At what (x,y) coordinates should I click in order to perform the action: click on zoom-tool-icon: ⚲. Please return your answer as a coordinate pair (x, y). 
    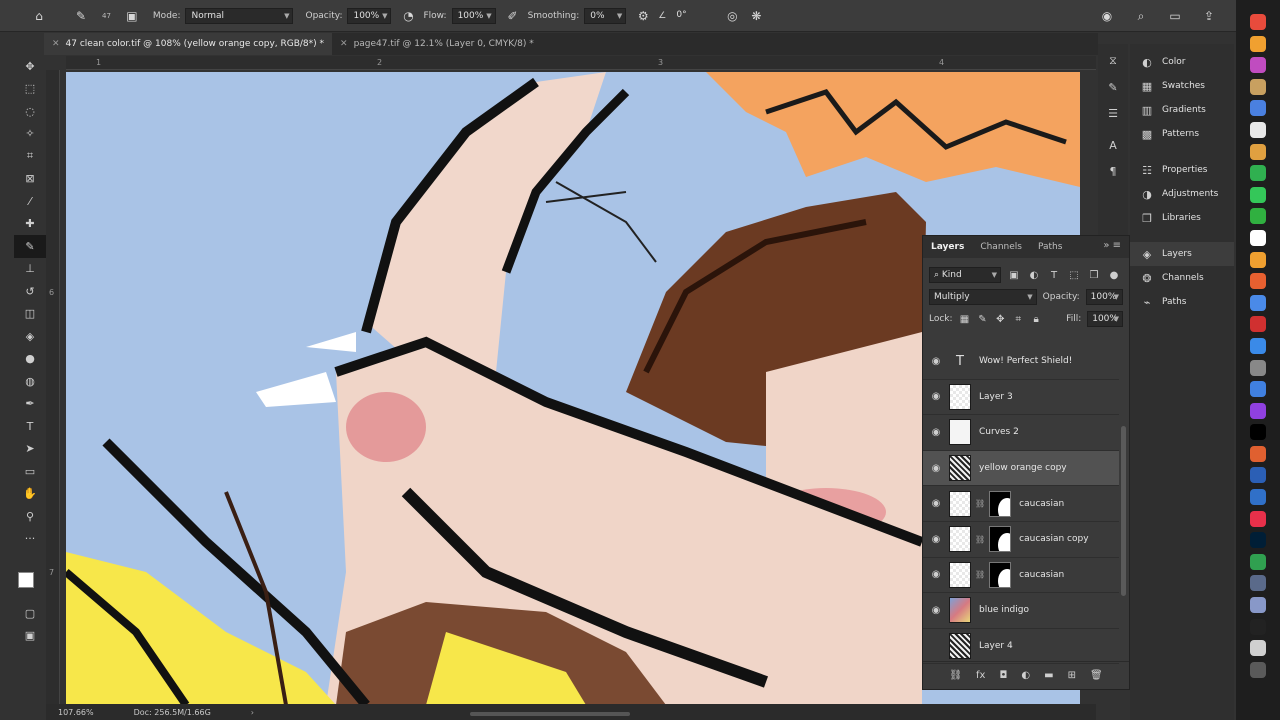
    Looking at the image, I should click on (30, 516).